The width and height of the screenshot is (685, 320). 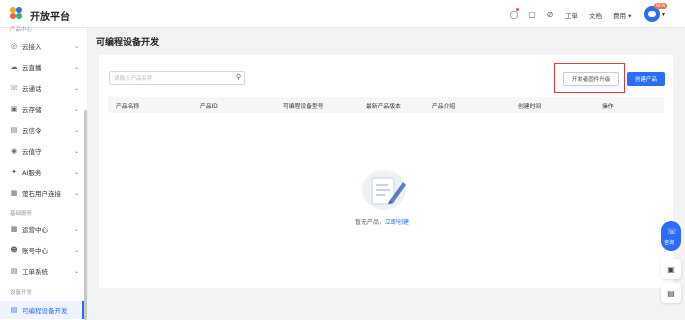 What do you see at coordinates (384, 190) in the screenshot?
I see `empty-state-illustration` at bounding box center [384, 190].